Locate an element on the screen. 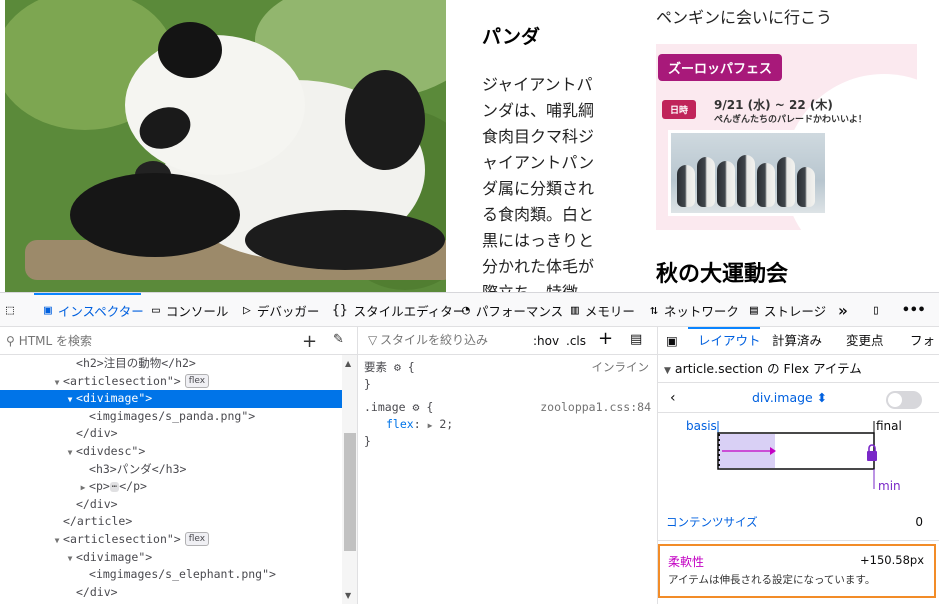 This screenshot has height=604, width=939. scroll-down-icon: ▼ is located at coordinates (348, 595).